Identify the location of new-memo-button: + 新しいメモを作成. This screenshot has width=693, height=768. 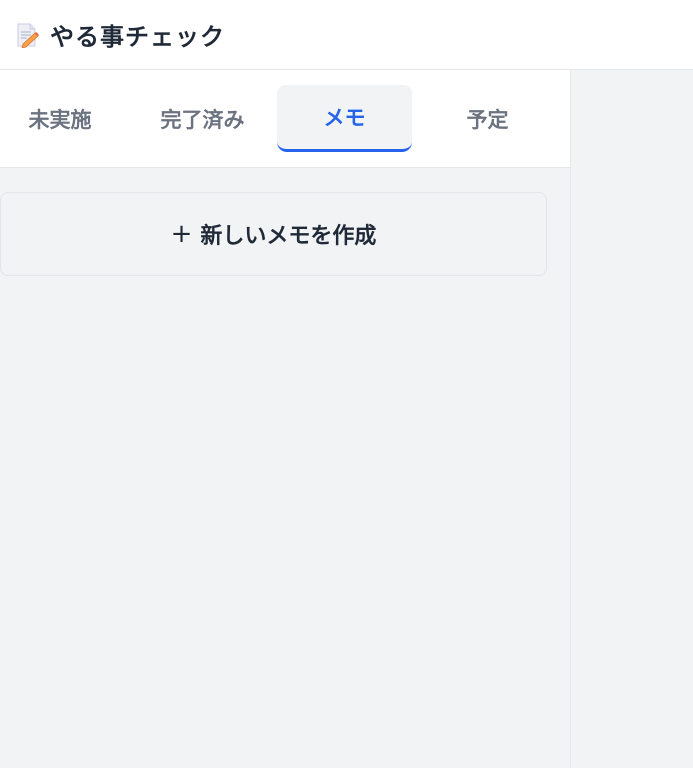
(273, 234).